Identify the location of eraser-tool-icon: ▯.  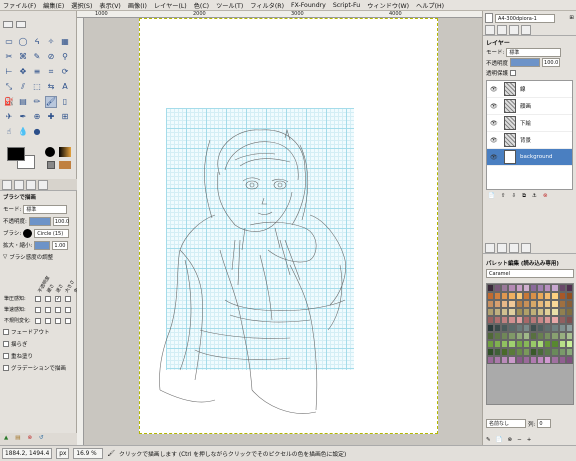
(65, 102).